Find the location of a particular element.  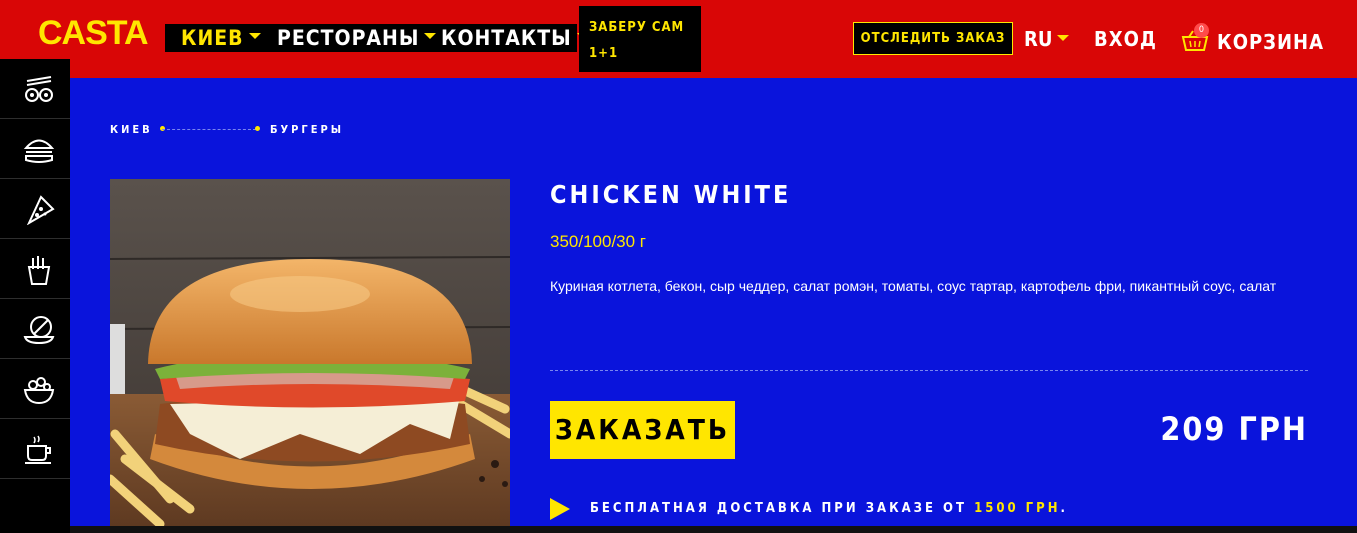

nav-restaurants-label: РЕСТОРАНЫ is located at coordinates (348, 38).